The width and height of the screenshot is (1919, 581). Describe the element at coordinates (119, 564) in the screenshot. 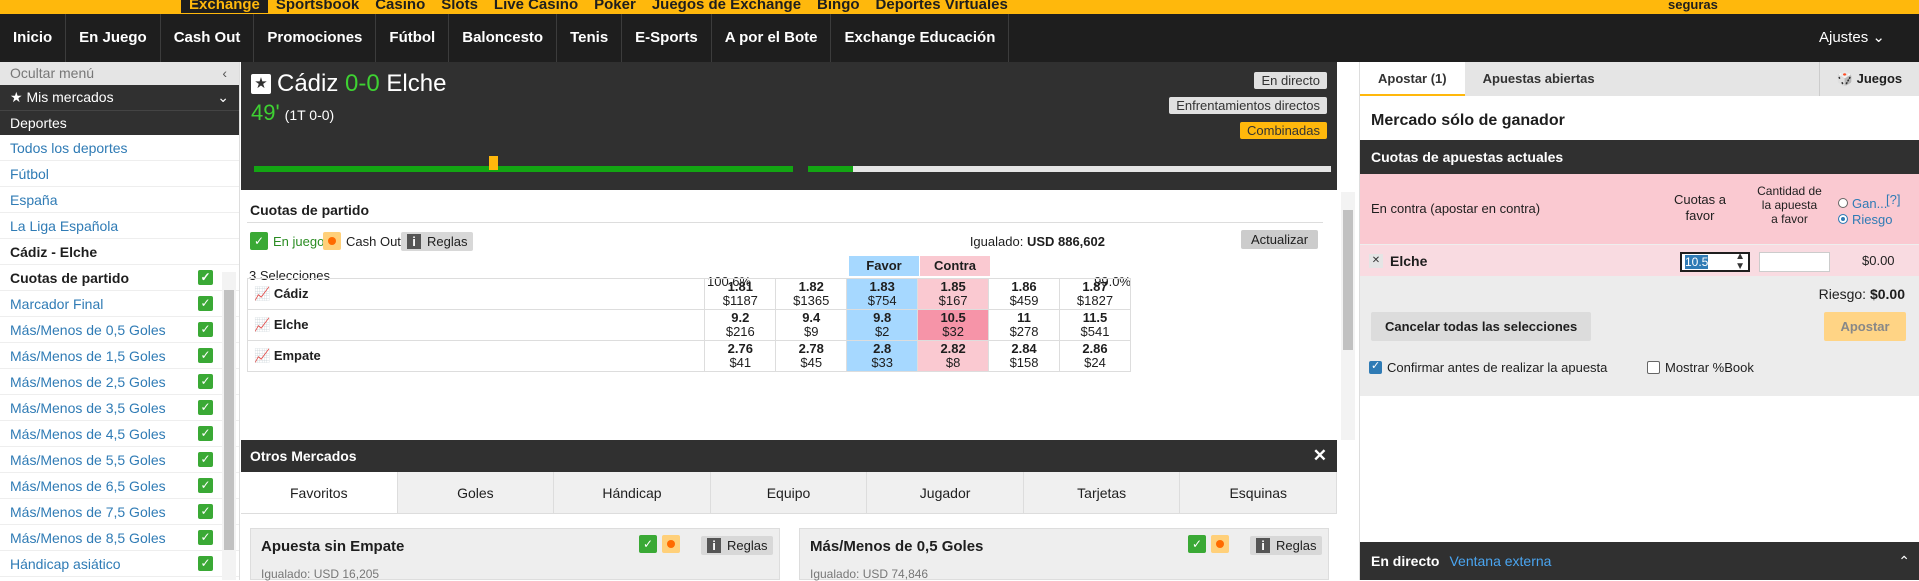

I see `sidebar-market-item: Hándicap asiático ✓` at that location.